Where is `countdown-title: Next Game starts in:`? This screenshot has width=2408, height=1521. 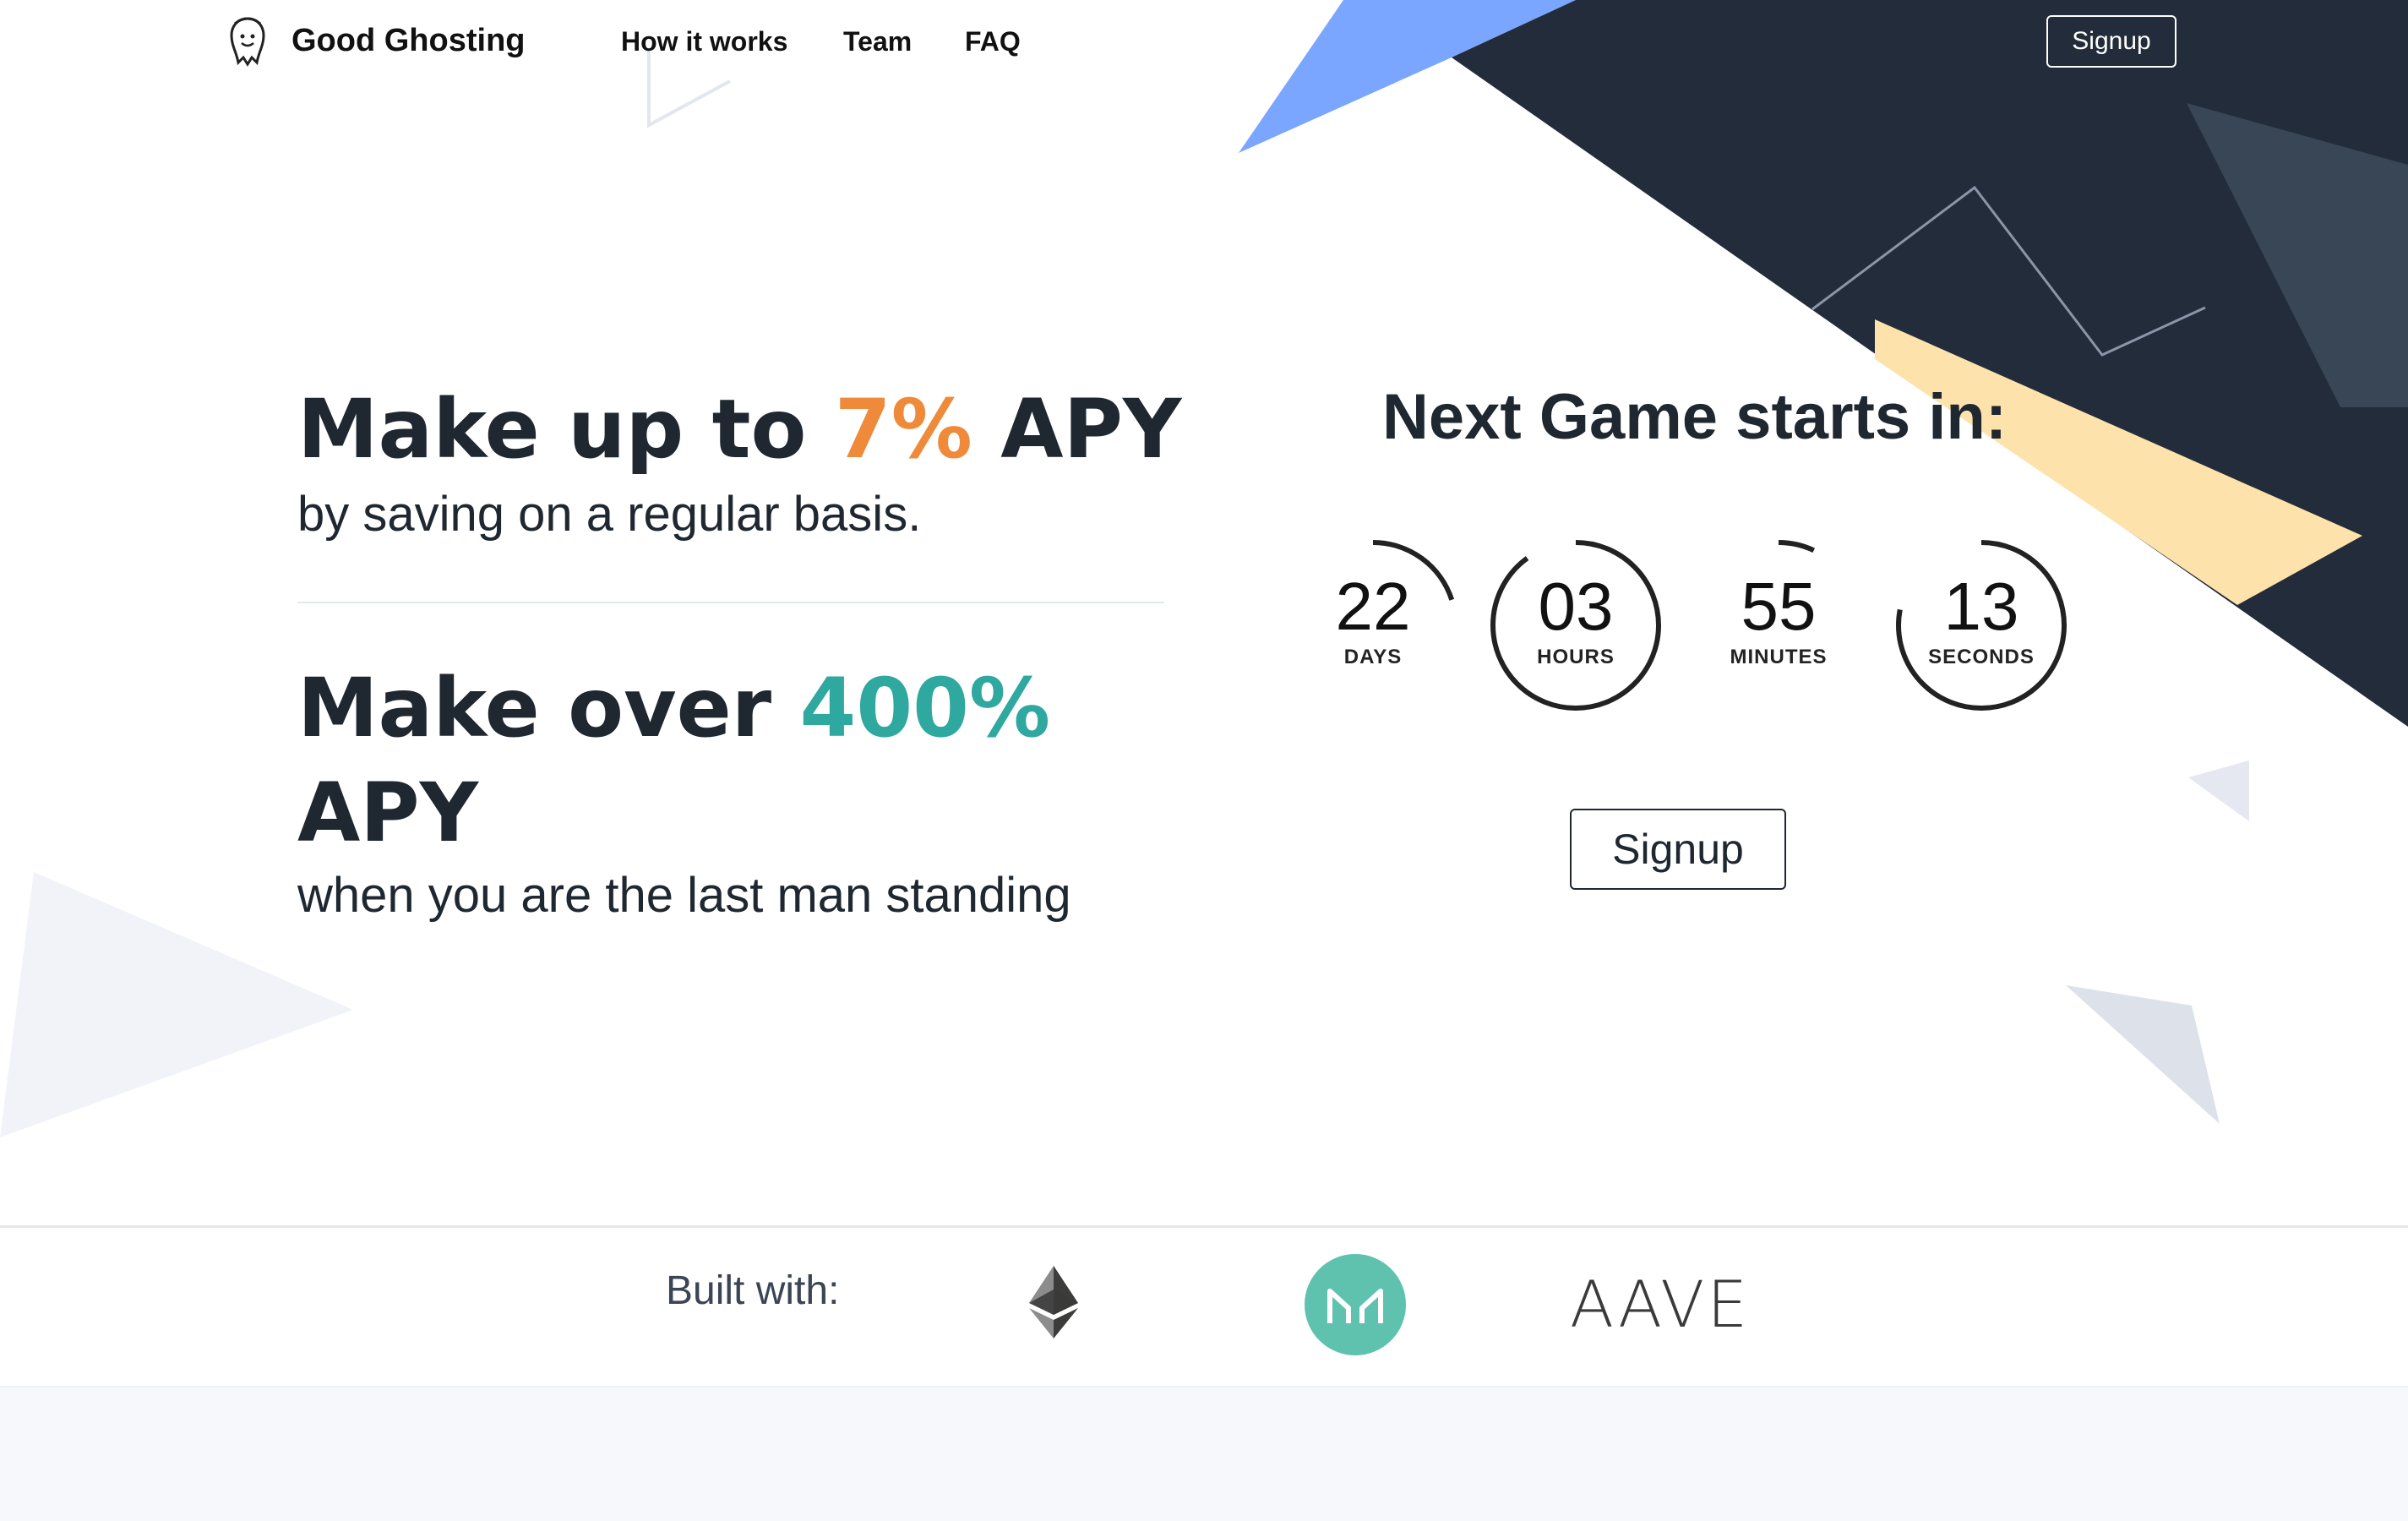 countdown-title: Next Game starts in: is located at coordinates (1695, 417).